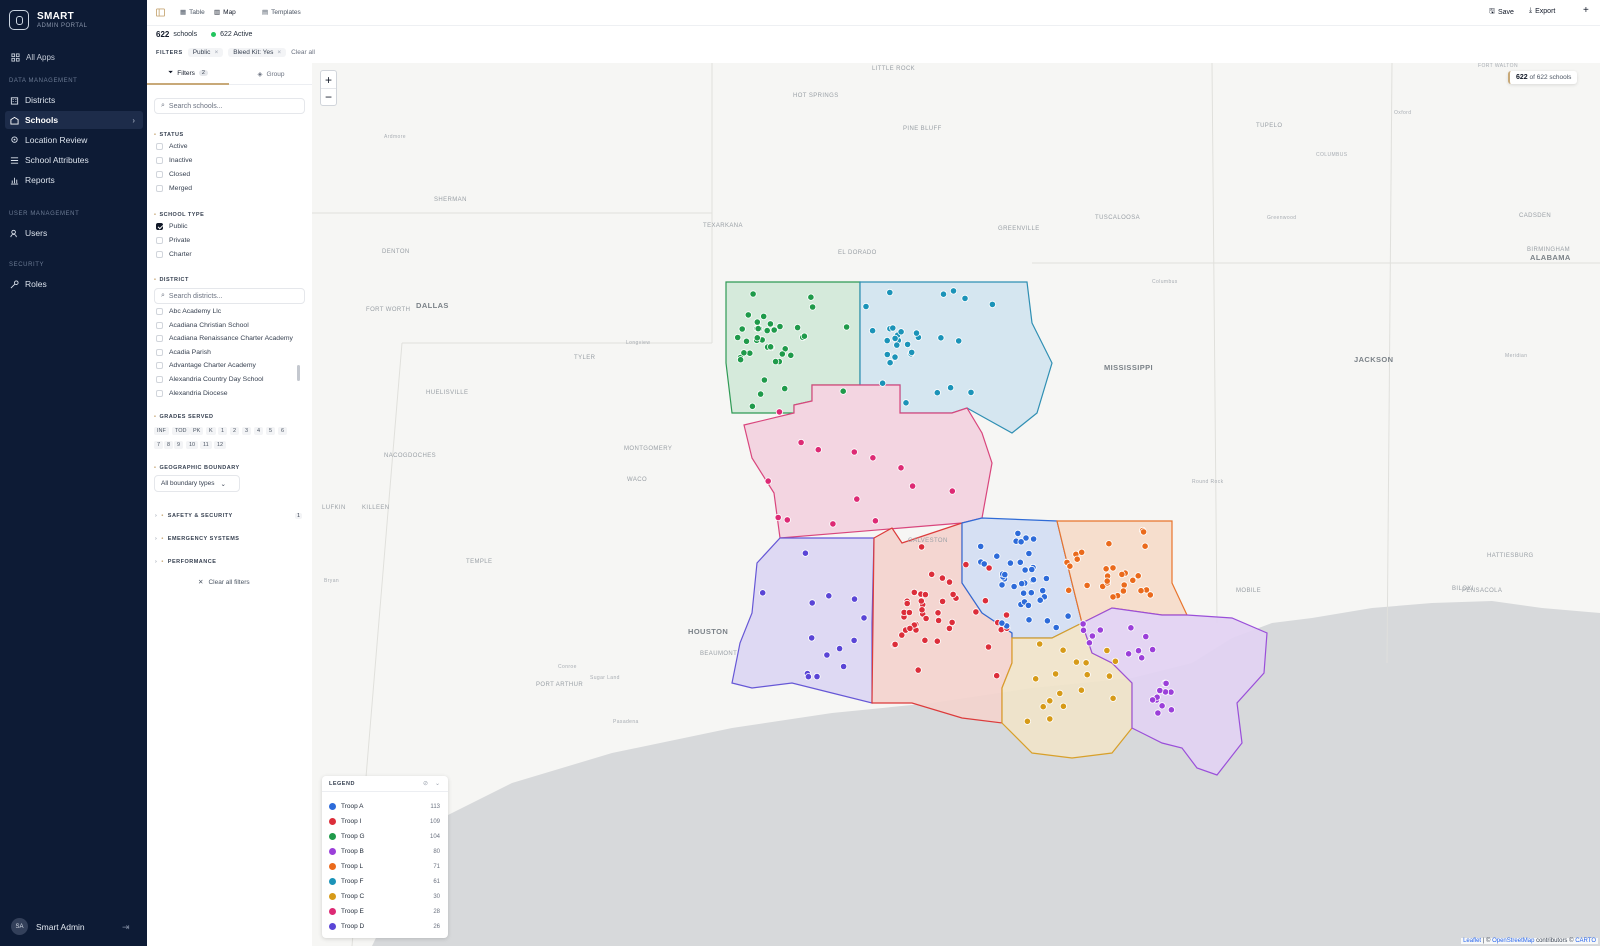 Image resolution: width=1600 pixels, height=946 pixels. What do you see at coordinates (384, 836) in the screenshot?
I see `legend-item: Troop G 104` at bounding box center [384, 836].